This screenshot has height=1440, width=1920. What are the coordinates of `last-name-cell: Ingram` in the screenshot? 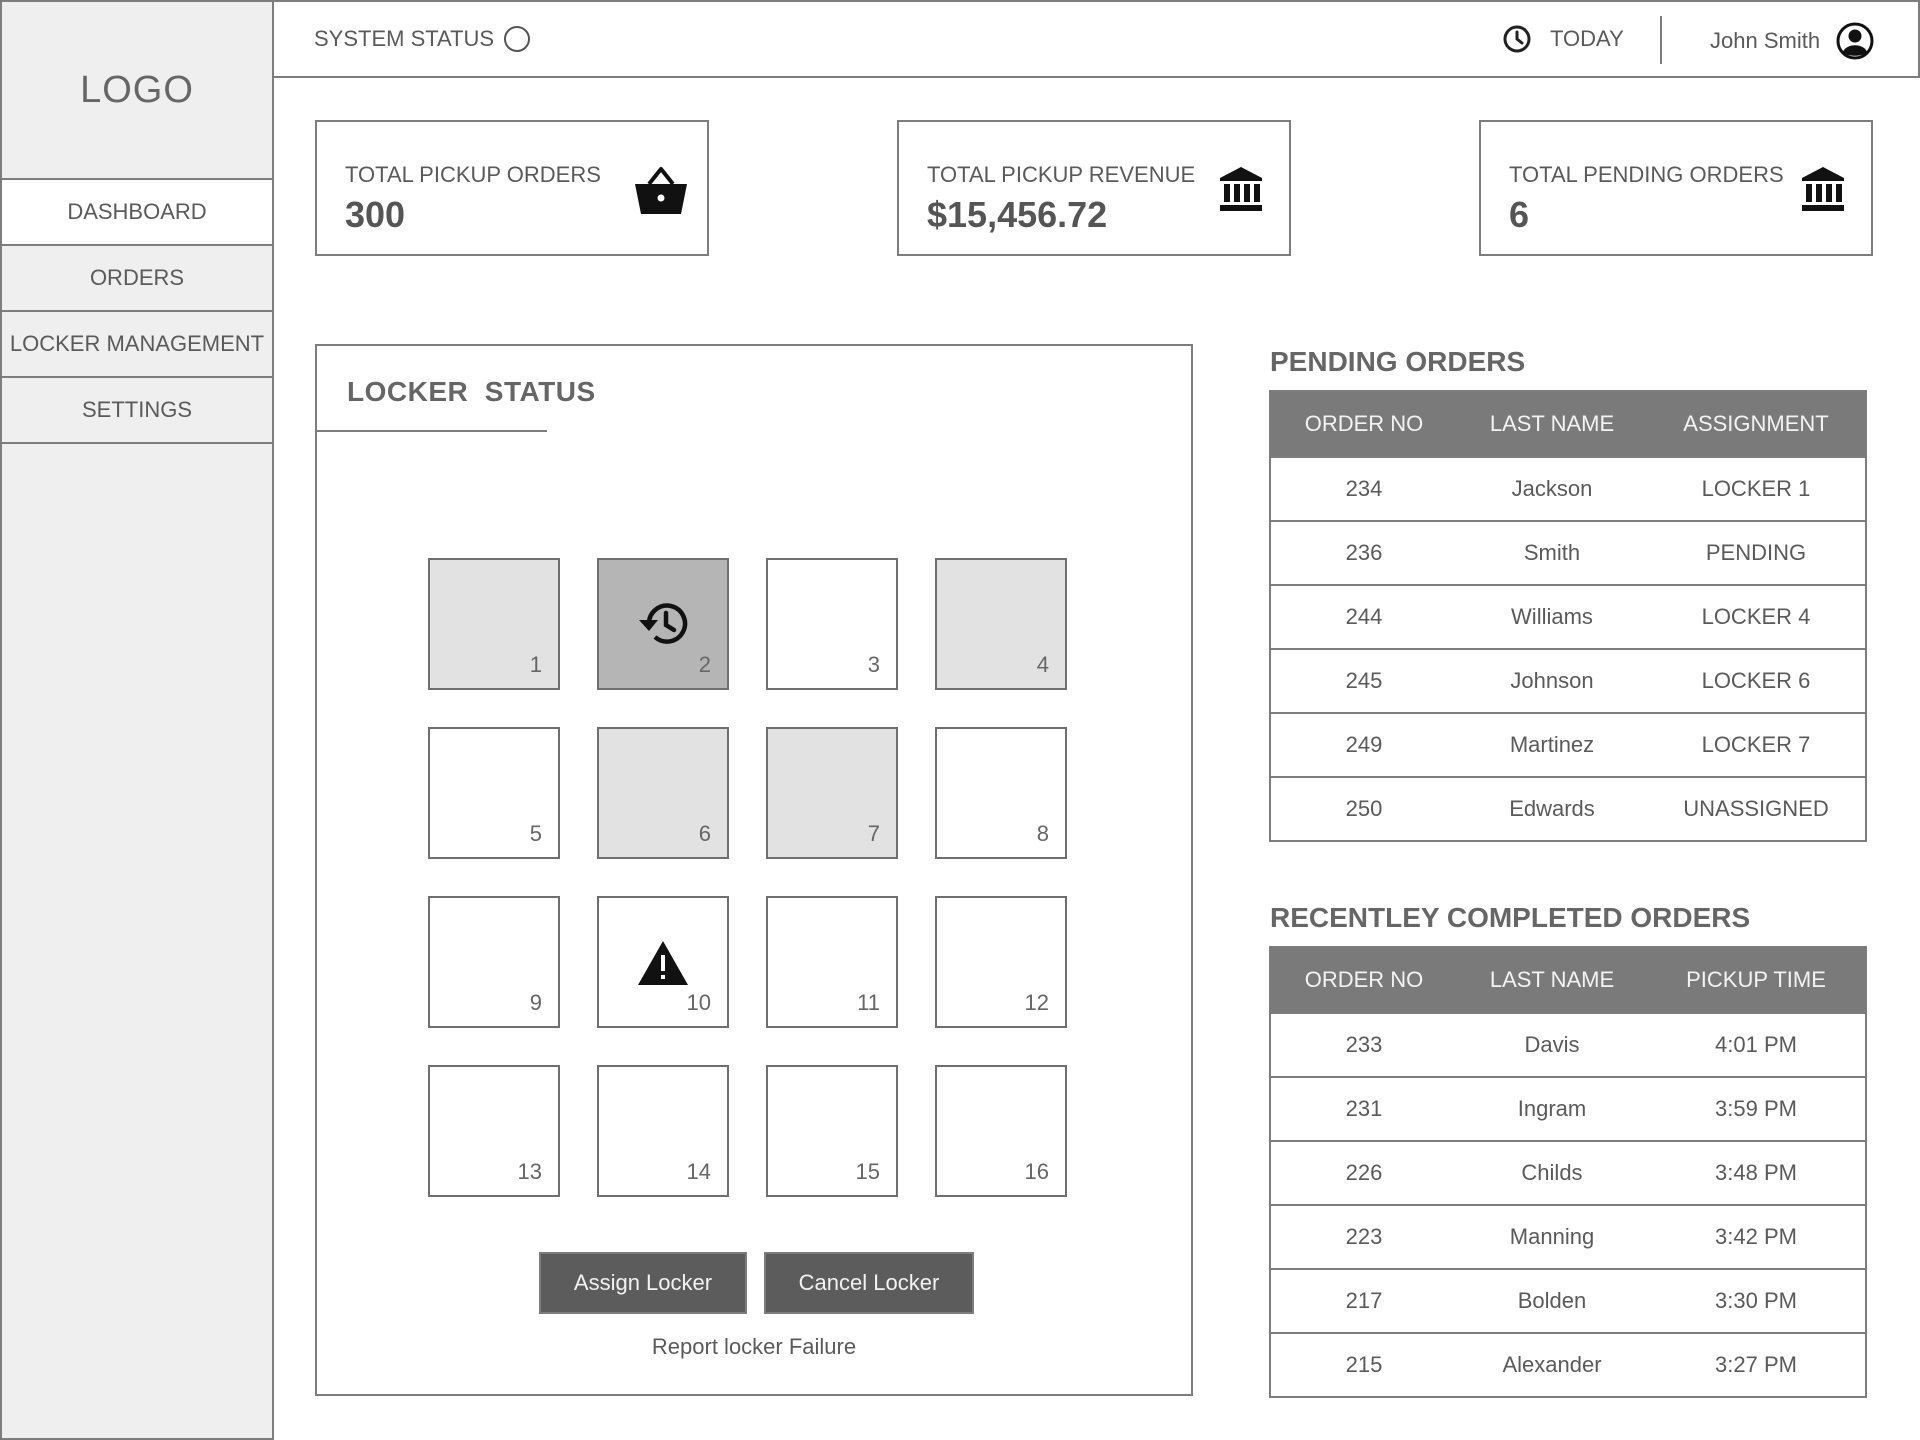 It's located at (1552, 1108).